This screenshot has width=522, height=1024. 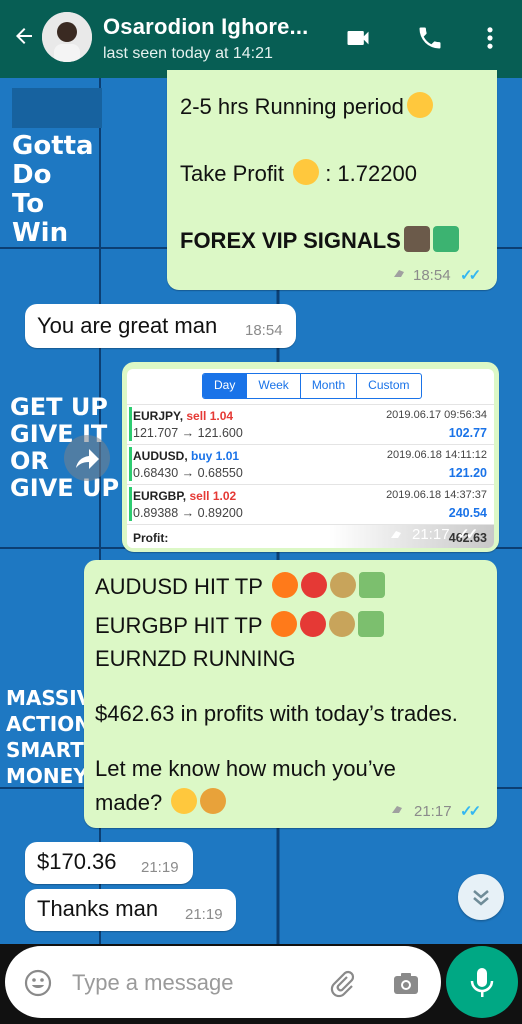 What do you see at coordinates (188, 433) in the screenshot?
I see `trade-rates: 121.707 → 121.600` at bounding box center [188, 433].